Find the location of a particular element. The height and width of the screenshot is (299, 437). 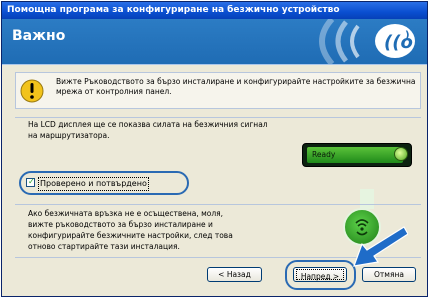

lcd-screen-text: Ready is located at coordinates (355, 155).